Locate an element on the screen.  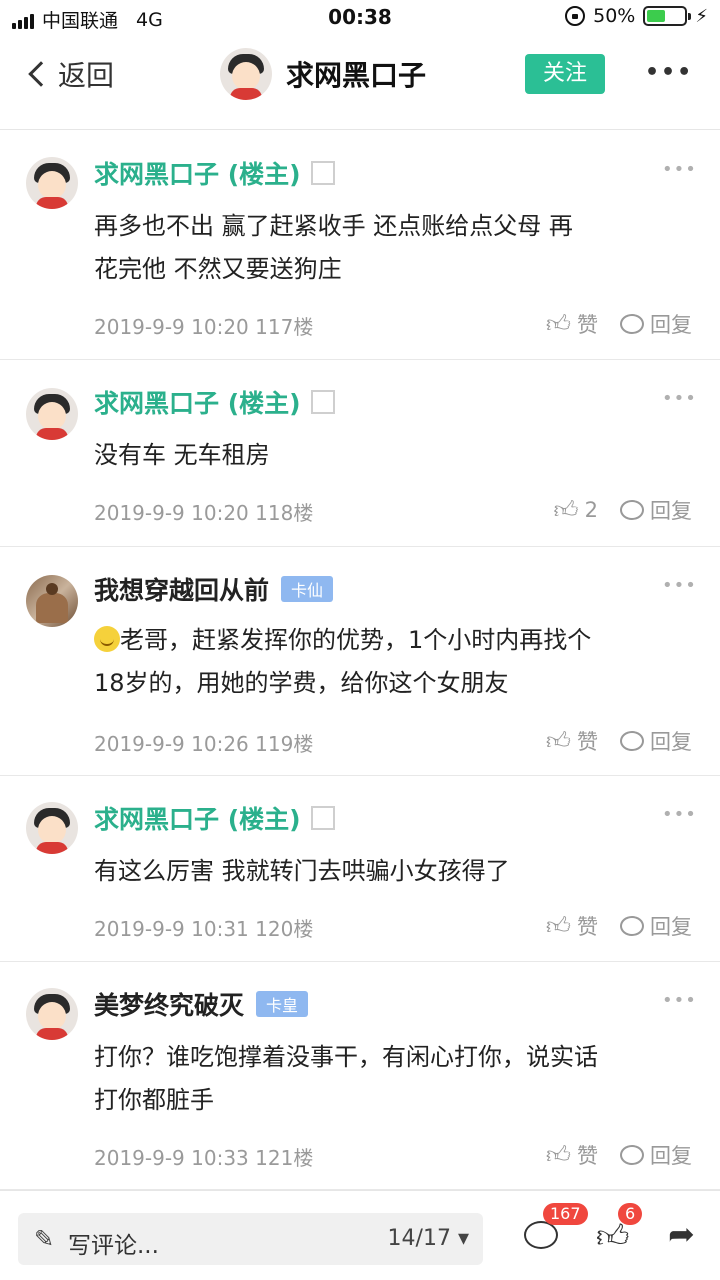
post-author: 美梦终究破灭 卡皇 is located at coordinates (201, 1004).